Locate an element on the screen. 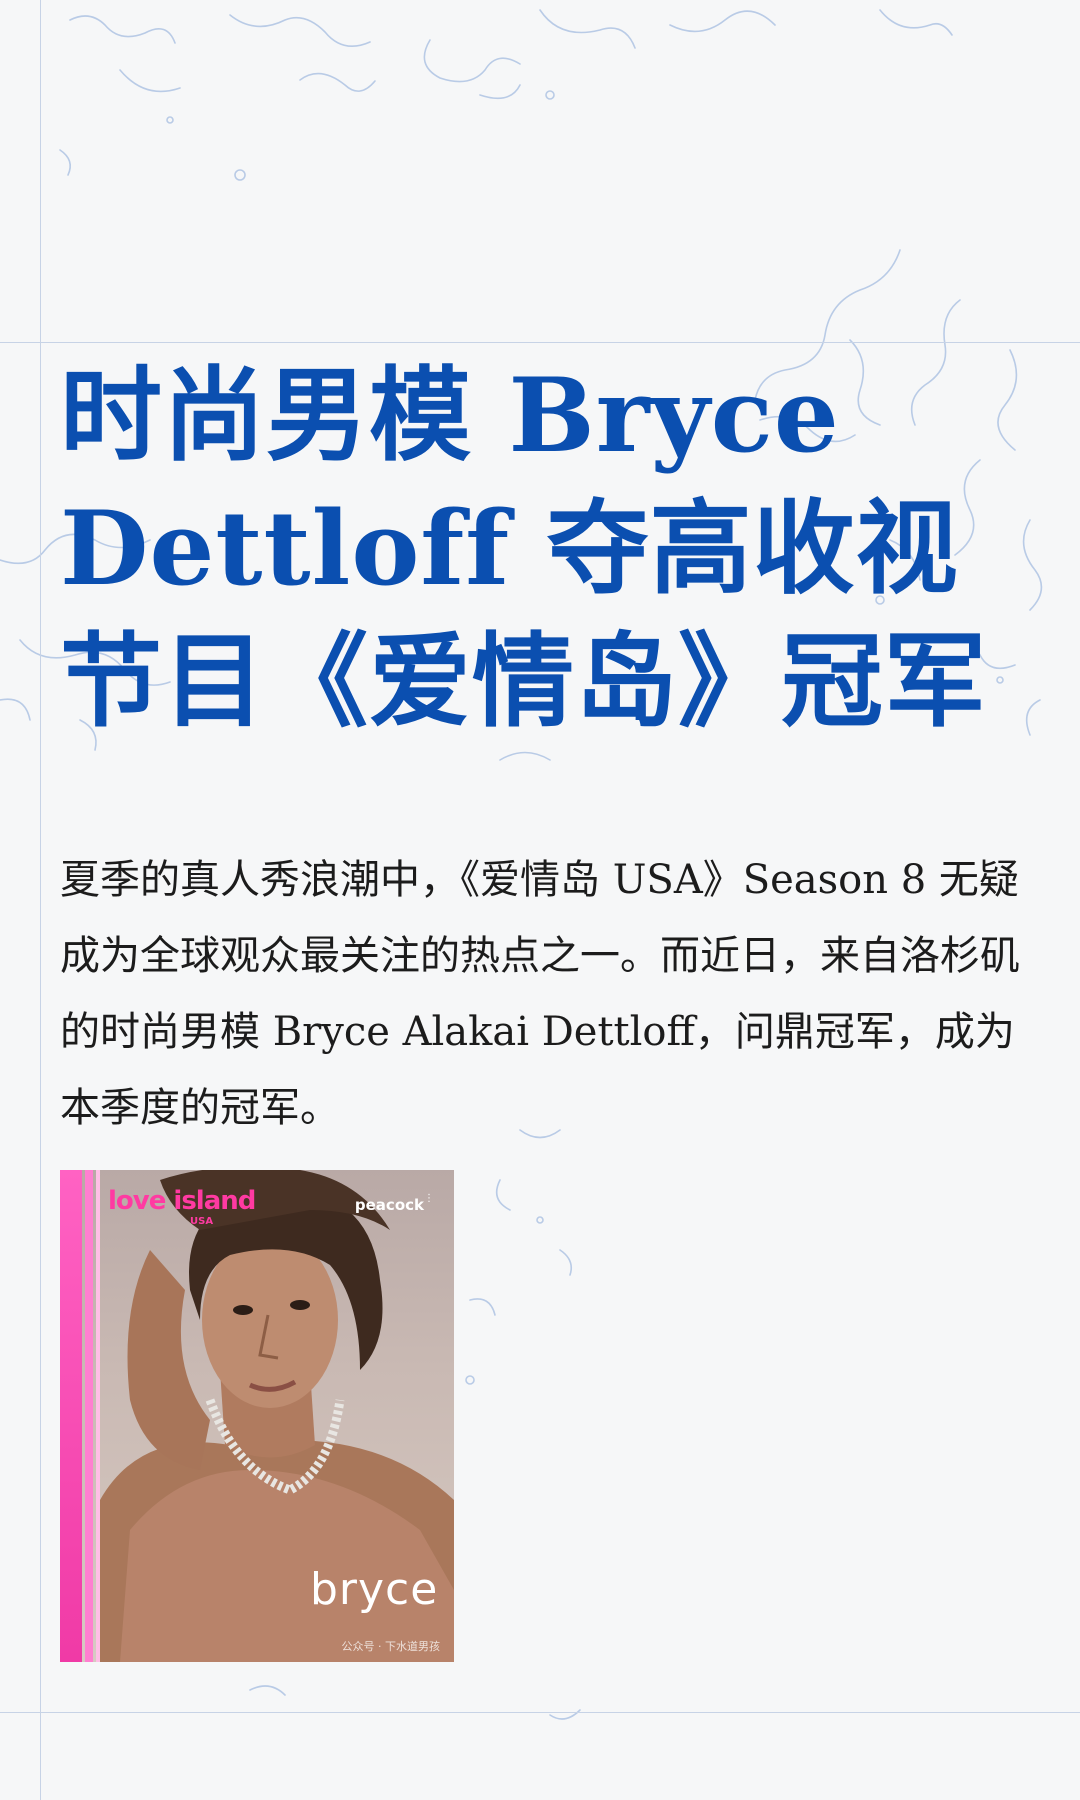 This screenshot has height=1800, width=1080. contestant-name: bryce is located at coordinates (374, 1589).